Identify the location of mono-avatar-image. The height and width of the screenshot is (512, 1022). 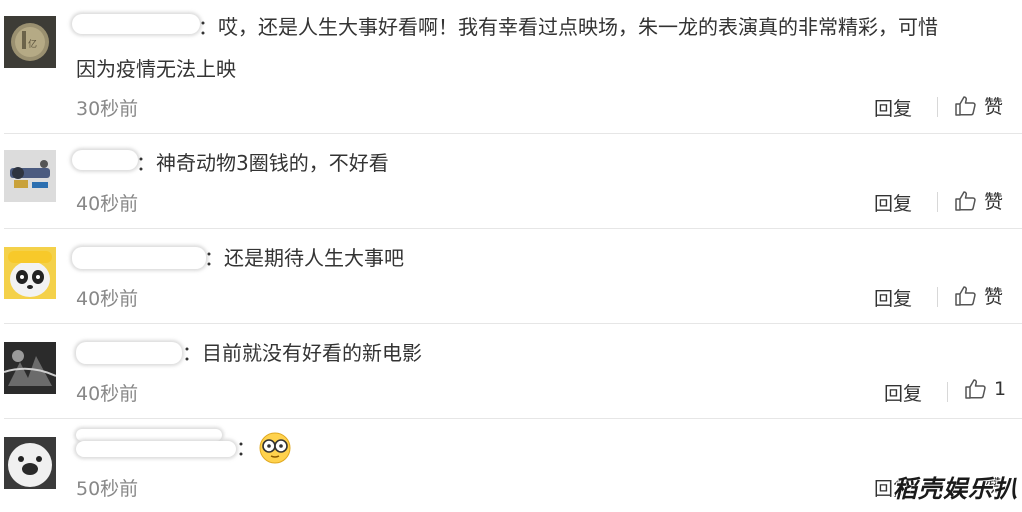
(30, 368).